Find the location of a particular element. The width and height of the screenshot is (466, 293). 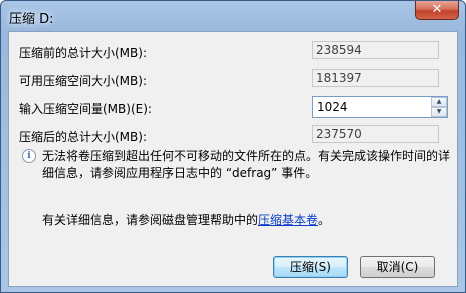

shrink-amount-input is located at coordinates (372, 107).